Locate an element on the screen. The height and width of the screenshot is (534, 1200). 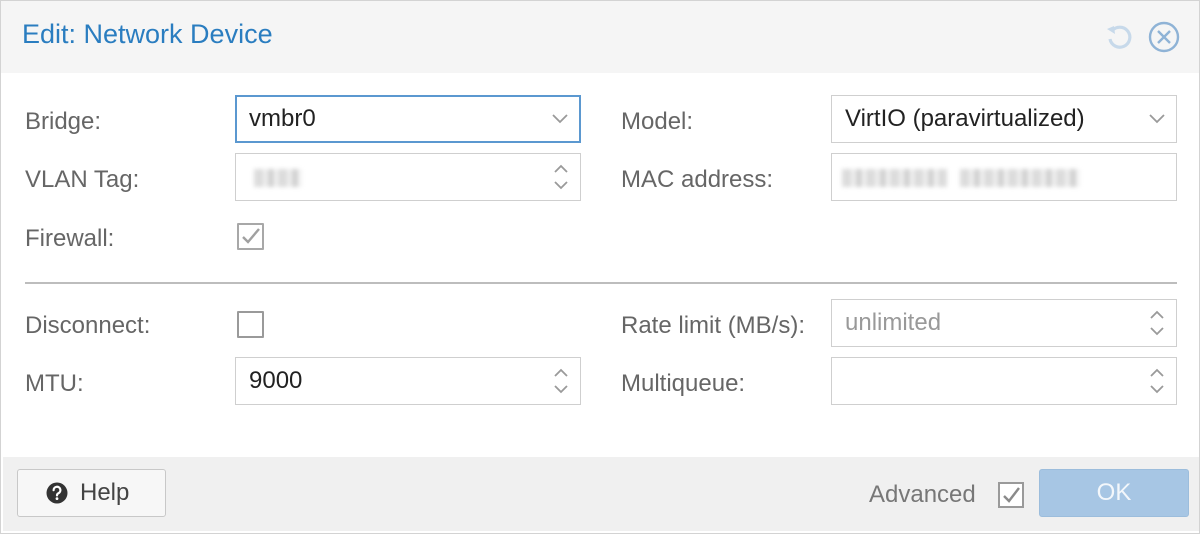
advanced-checkbox is located at coordinates (1011, 495).